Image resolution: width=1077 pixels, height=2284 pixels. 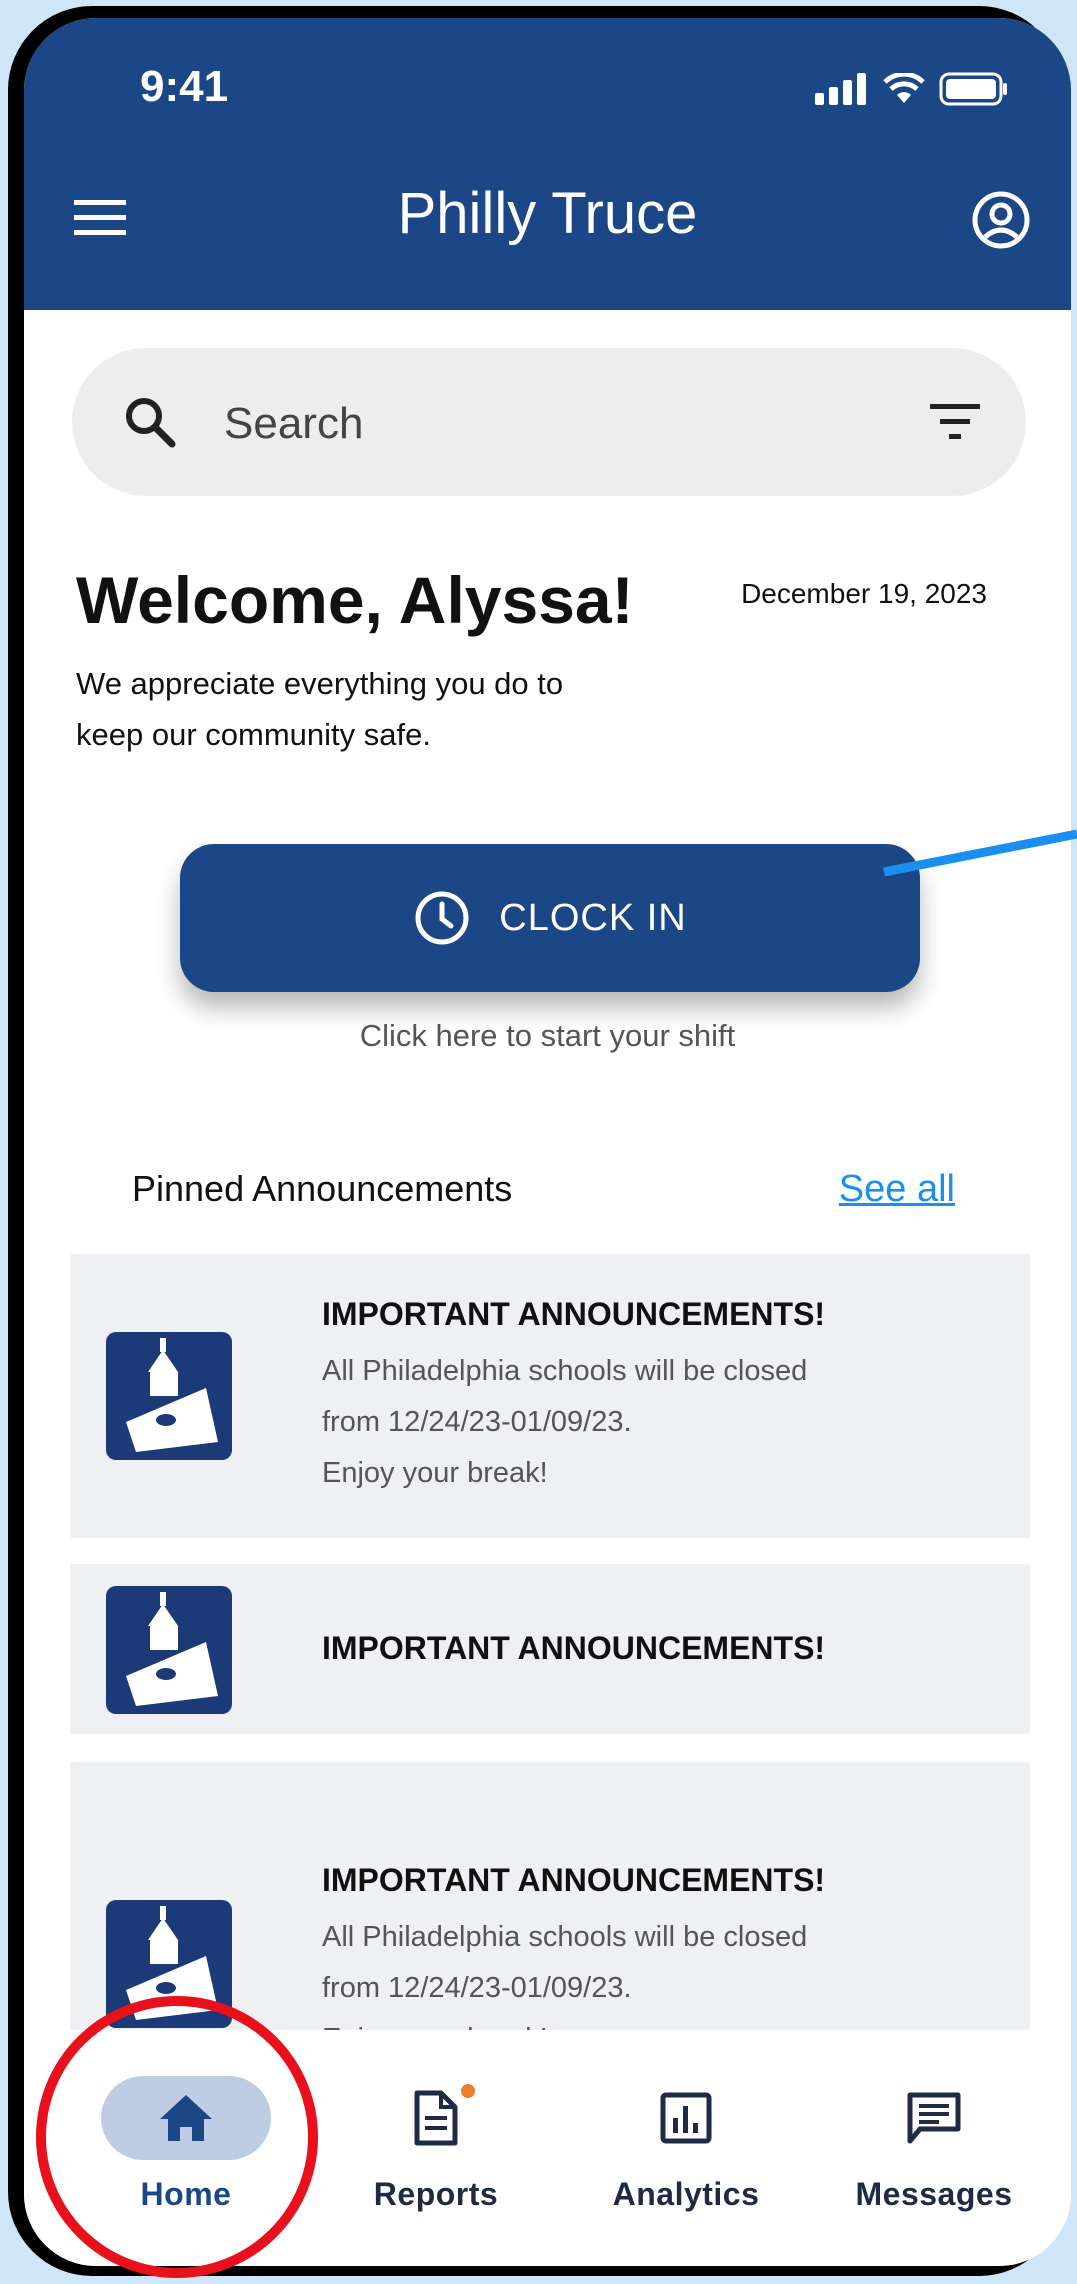 I want to click on clock-in-label: CLOCK IN, so click(x=593, y=917).